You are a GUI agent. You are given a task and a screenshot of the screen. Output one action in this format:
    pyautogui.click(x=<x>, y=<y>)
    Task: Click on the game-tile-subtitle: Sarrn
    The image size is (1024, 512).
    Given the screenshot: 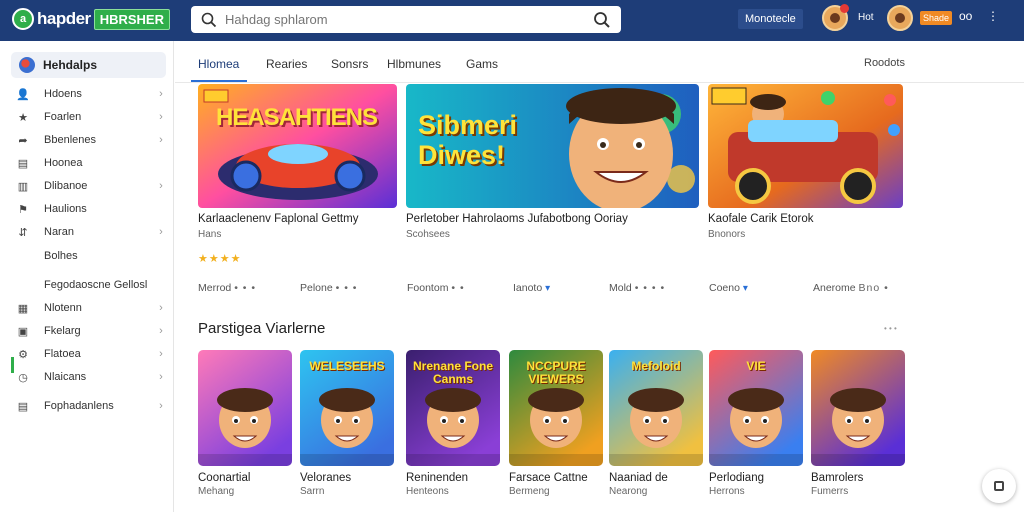 What is the action you would take?
    pyautogui.click(x=312, y=491)
    